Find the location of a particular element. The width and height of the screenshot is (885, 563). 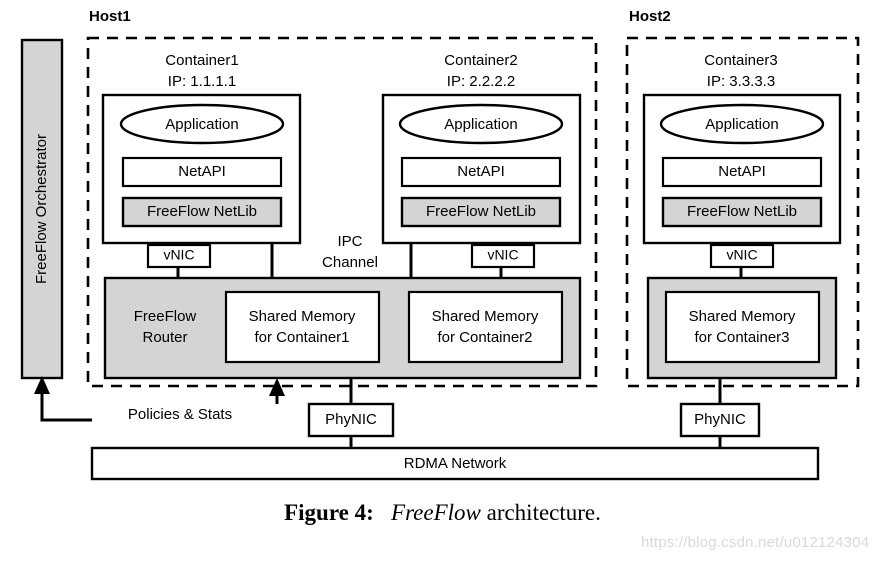

host2-phynic-label: PhyNIC is located at coordinates (720, 419).